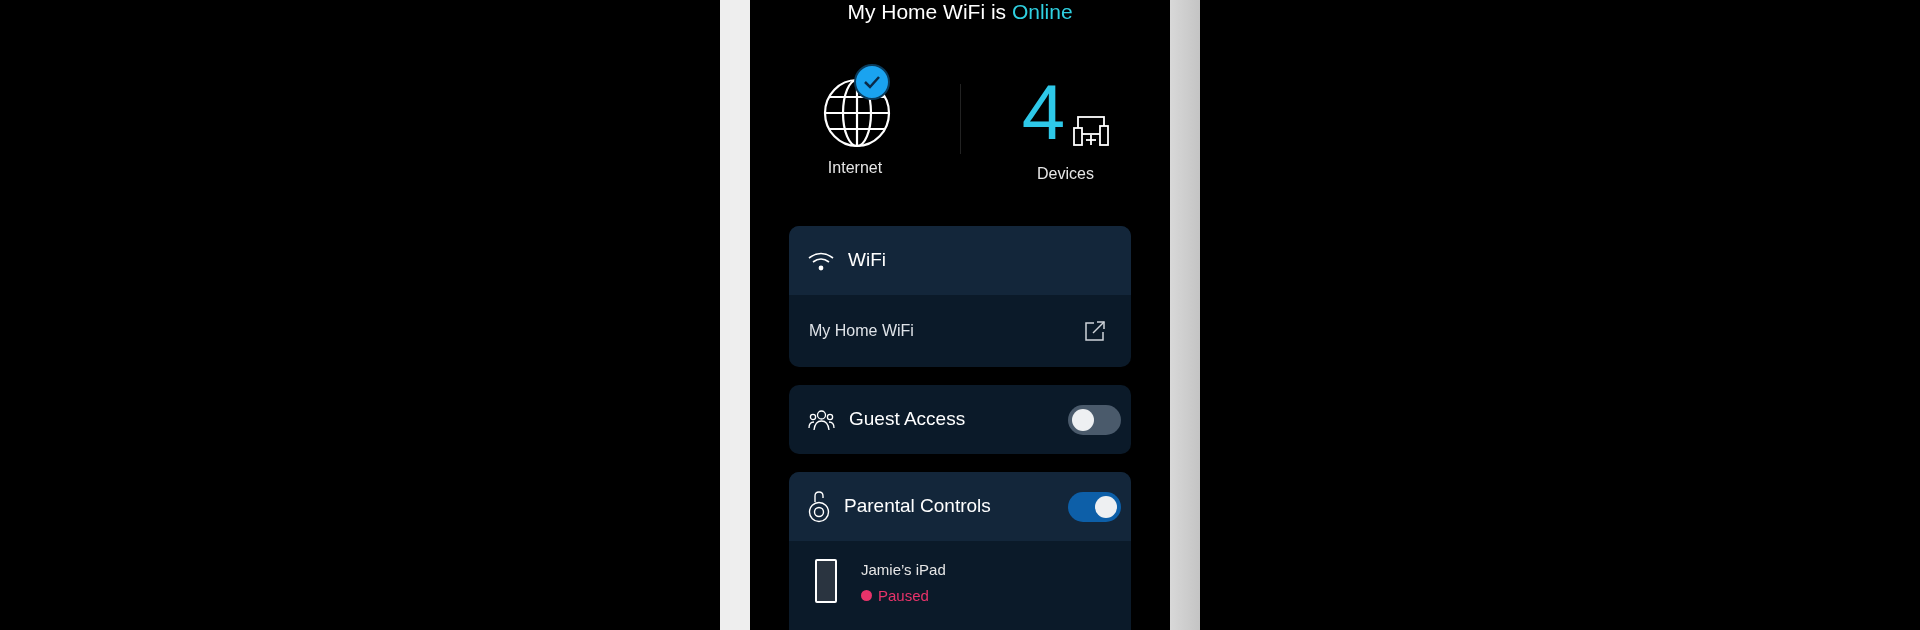 This screenshot has height=630, width=1920. Describe the element at coordinates (861, 331) in the screenshot. I see `network-name: My Home WiFi` at that location.